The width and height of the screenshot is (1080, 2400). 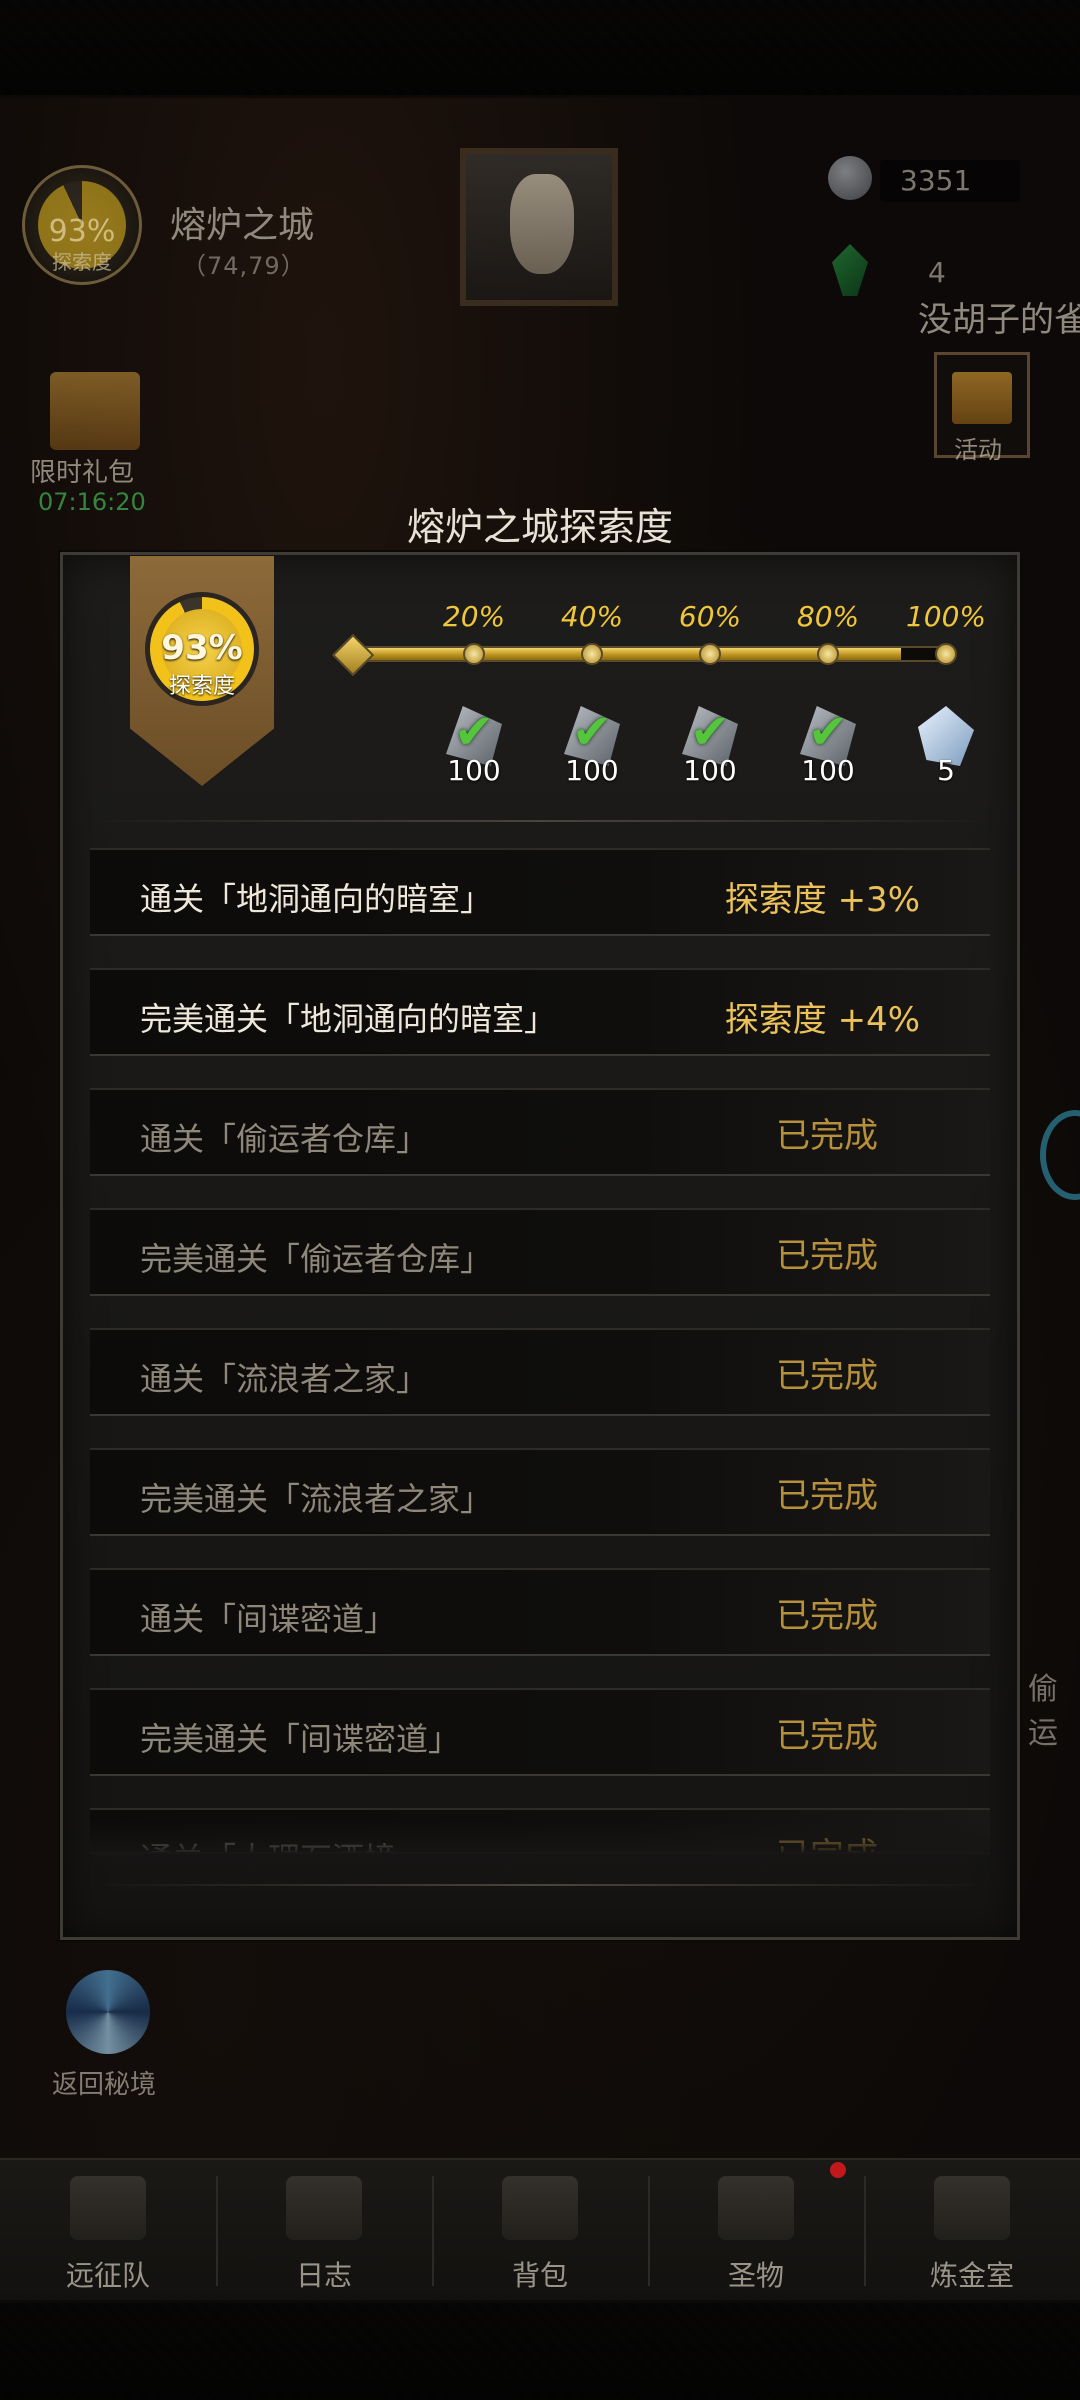 I want to click on task-name: 完美通关「偷运者仓库」, so click(x=316, y=1259).